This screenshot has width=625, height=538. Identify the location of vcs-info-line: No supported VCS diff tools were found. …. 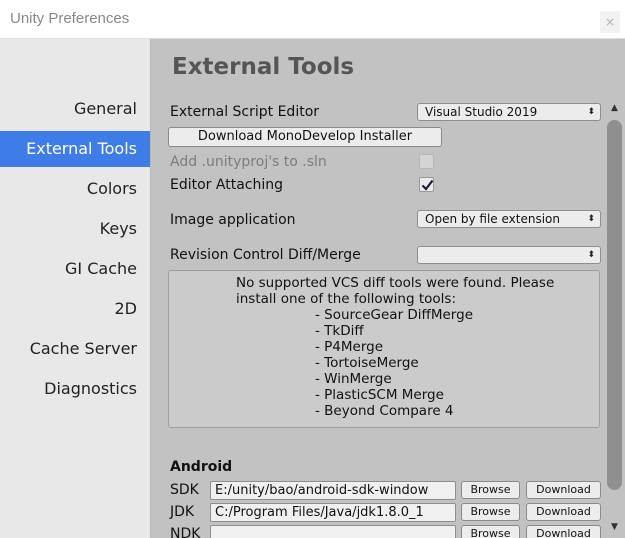
(395, 283).